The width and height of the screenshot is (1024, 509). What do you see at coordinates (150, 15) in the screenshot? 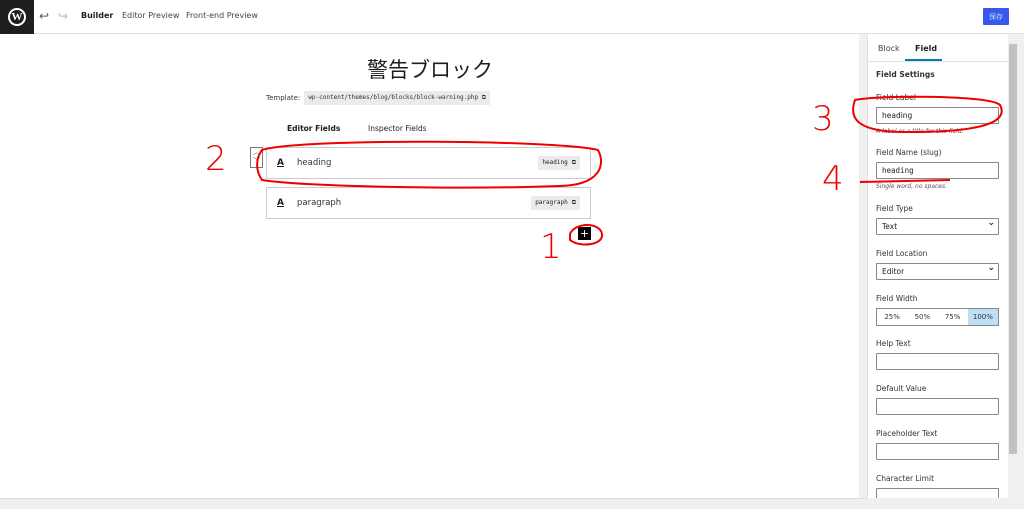
I see `tab-editor-preview: Editor Preview` at bounding box center [150, 15].